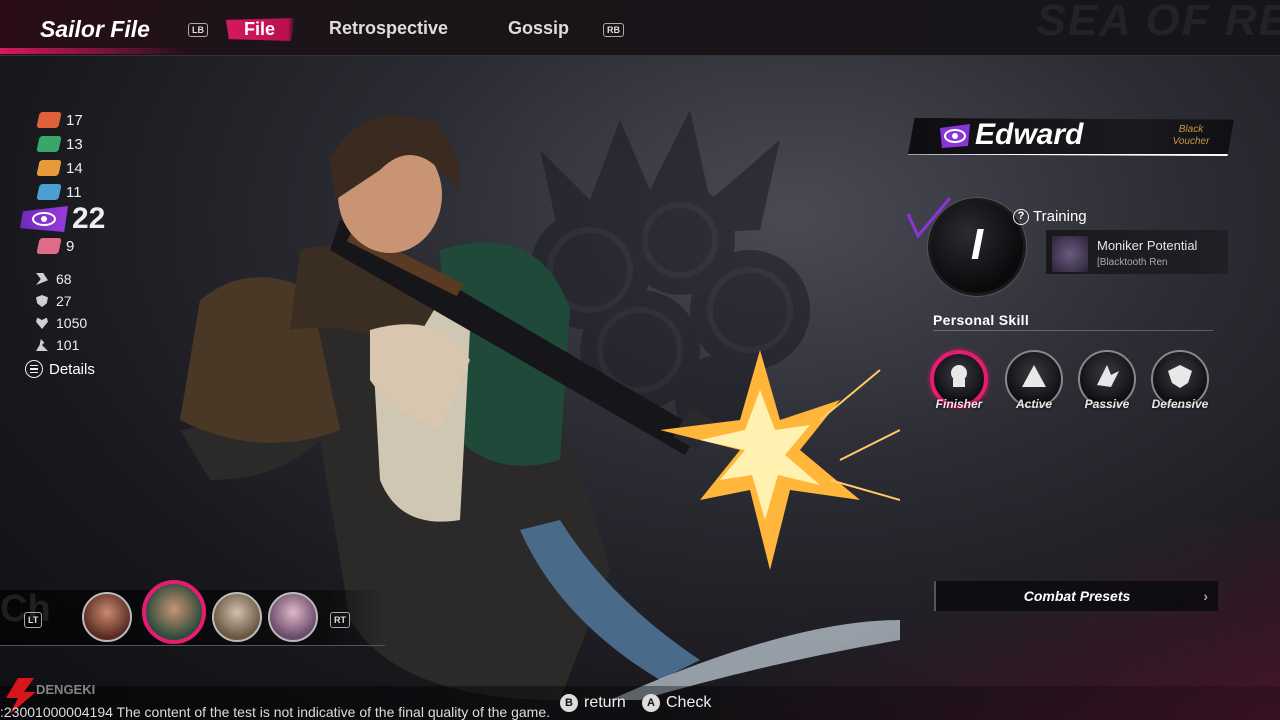 The width and height of the screenshot is (1280, 720). What do you see at coordinates (651, 703) in the screenshot?
I see `a-button-icon: A` at bounding box center [651, 703].